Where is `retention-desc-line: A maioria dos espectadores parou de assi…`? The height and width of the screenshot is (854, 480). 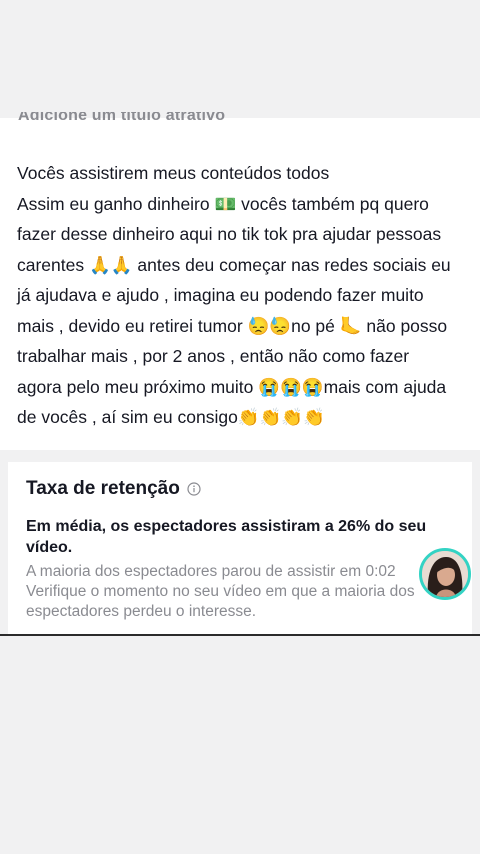
retention-desc-line: A maioria dos espectadores parou de assi… is located at coordinates (211, 571).